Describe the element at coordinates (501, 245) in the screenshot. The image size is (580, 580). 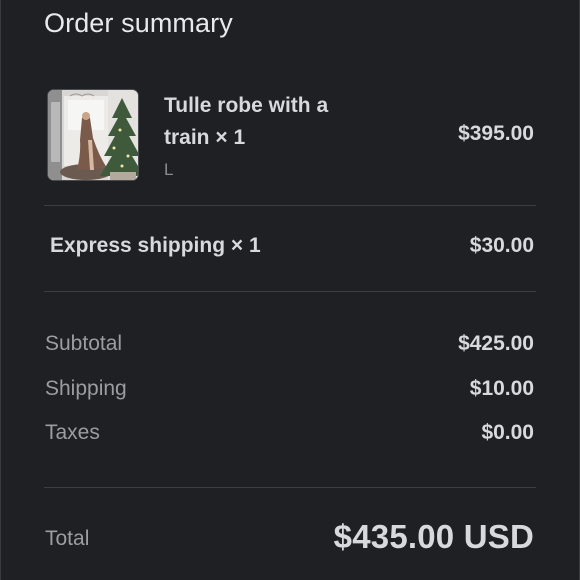
I see `shipping-item-price: $30.00` at that location.